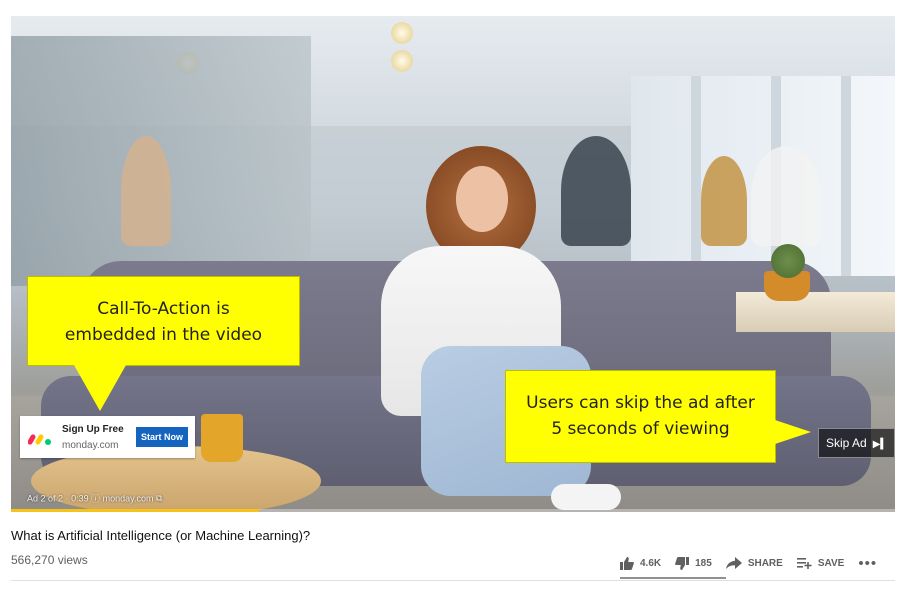  Describe the element at coordinates (831, 563) in the screenshot. I see `save-label: SAVE` at that location.